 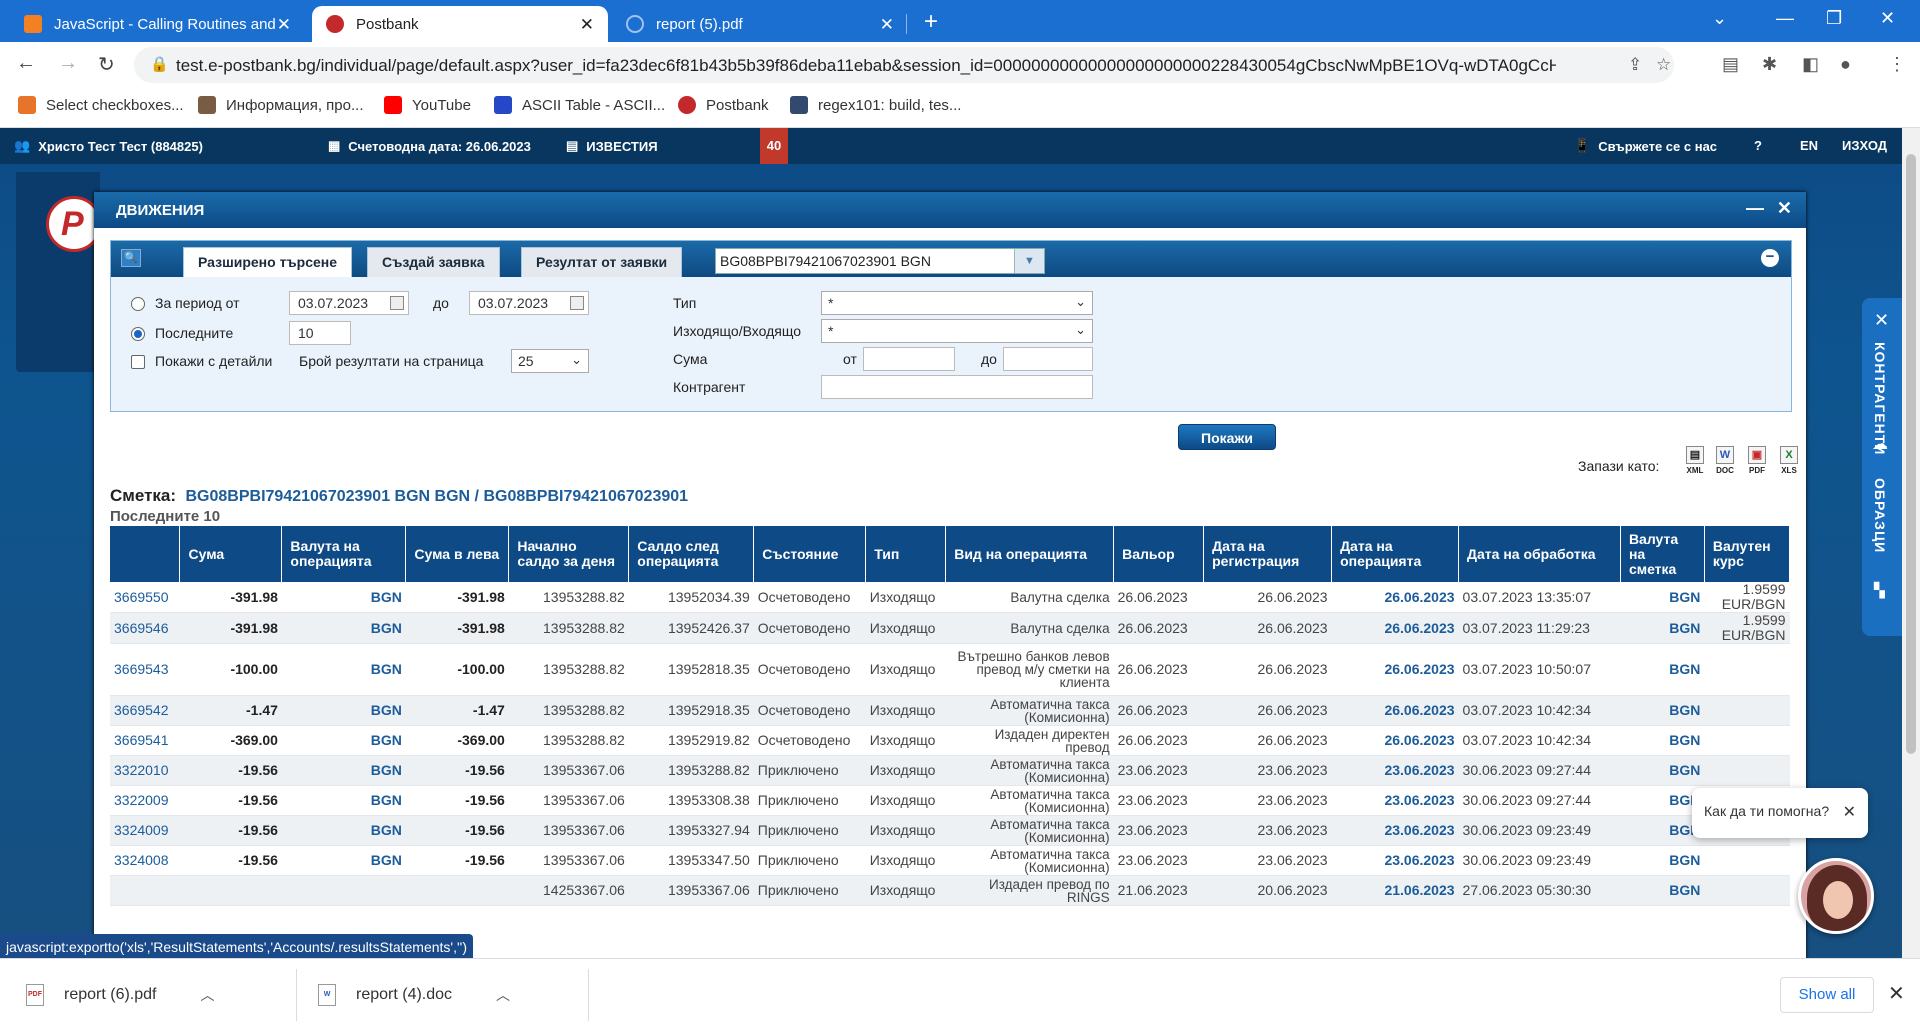 What do you see at coordinates (550, 361) in the screenshot?
I see `per-page-select: 25 ⌄` at bounding box center [550, 361].